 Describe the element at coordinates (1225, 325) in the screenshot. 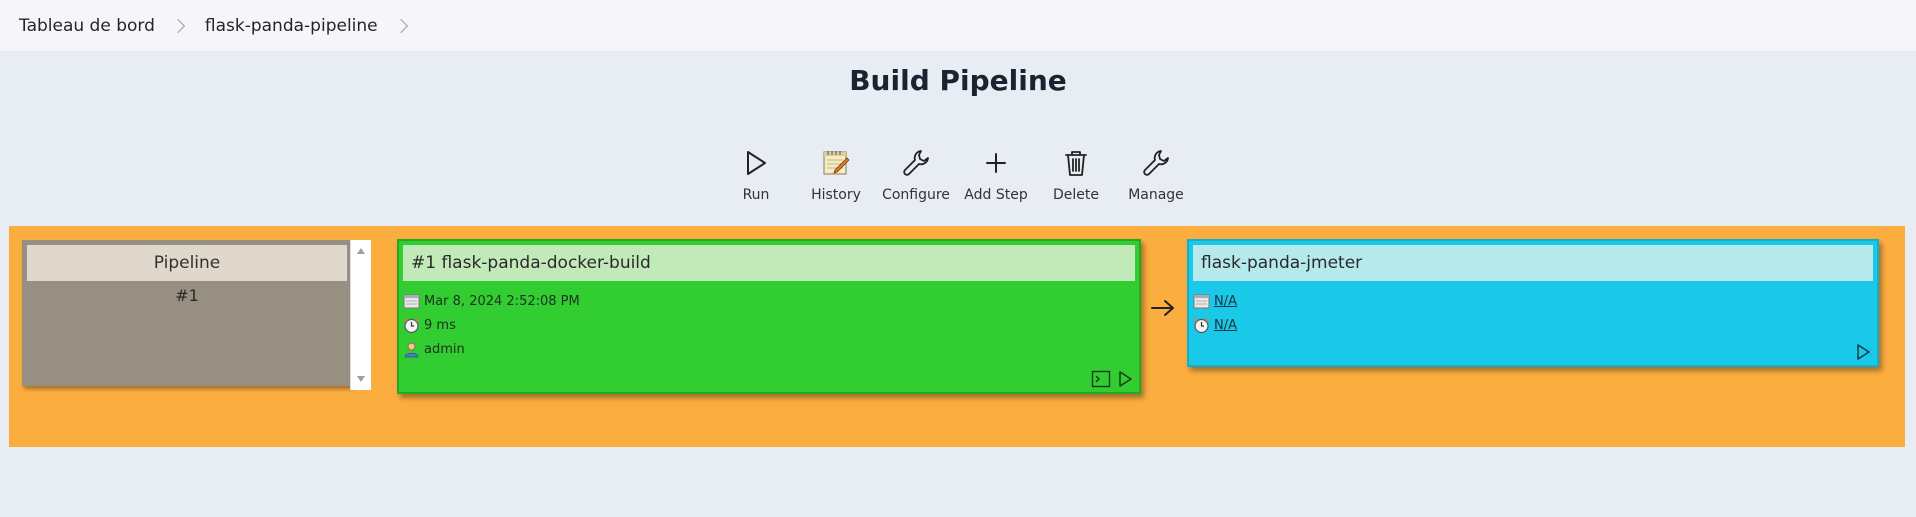

I see `job-duration: N/A` at that location.